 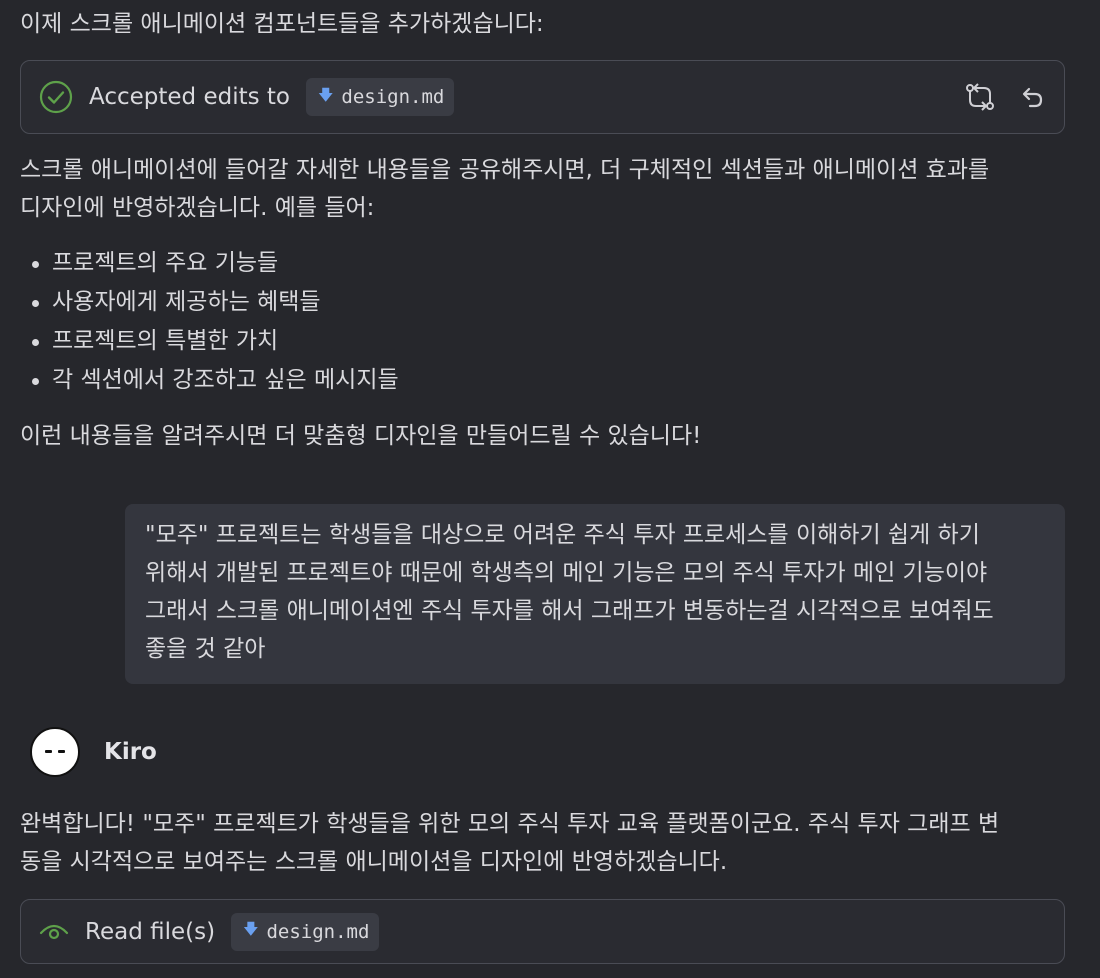 I want to click on eye-icon, so click(x=54, y=932).